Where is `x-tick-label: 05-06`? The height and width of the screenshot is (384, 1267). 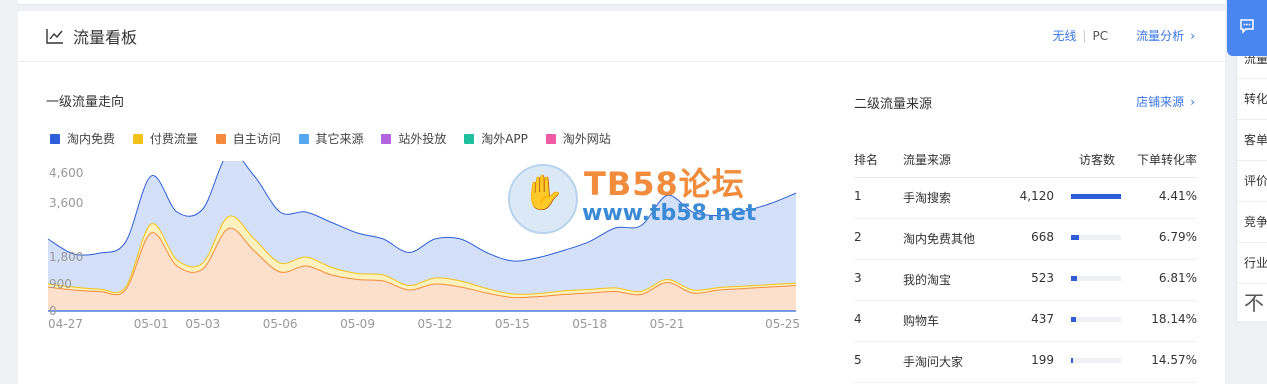
x-tick-label: 05-06 is located at coordinates (280, 324).